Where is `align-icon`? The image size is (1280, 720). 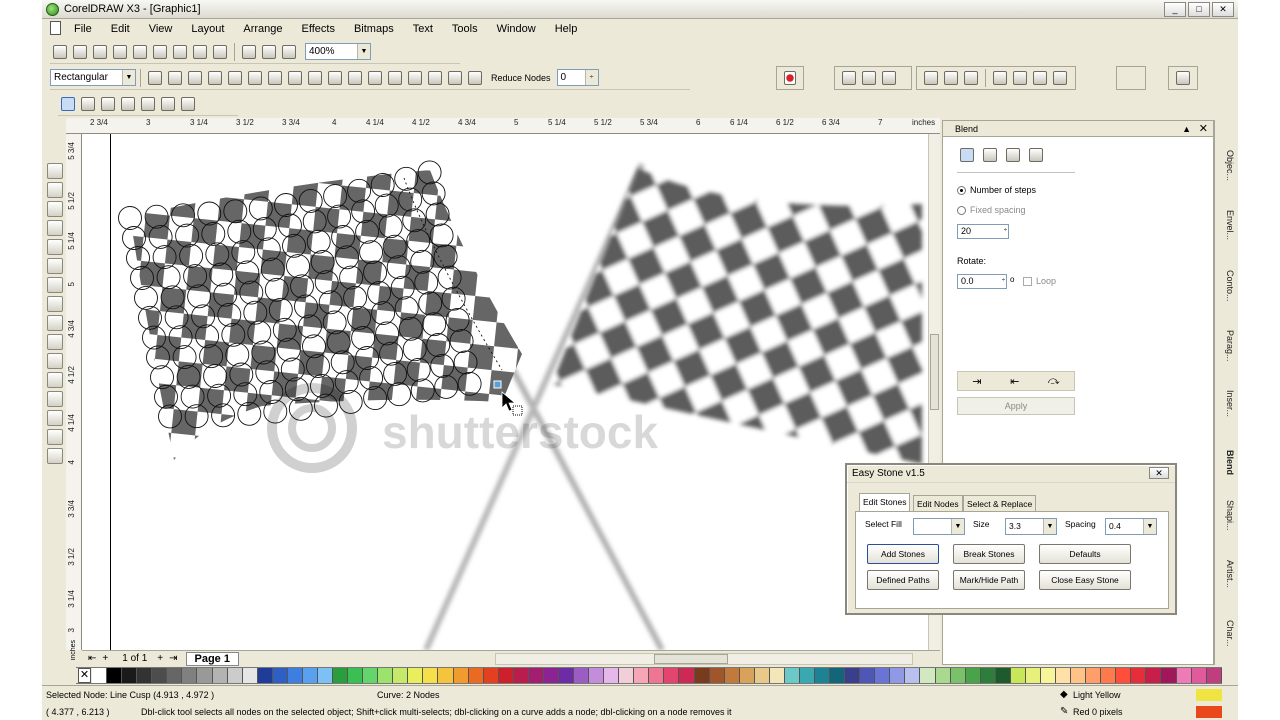 align-icon is located at coordinates (1000, 78).